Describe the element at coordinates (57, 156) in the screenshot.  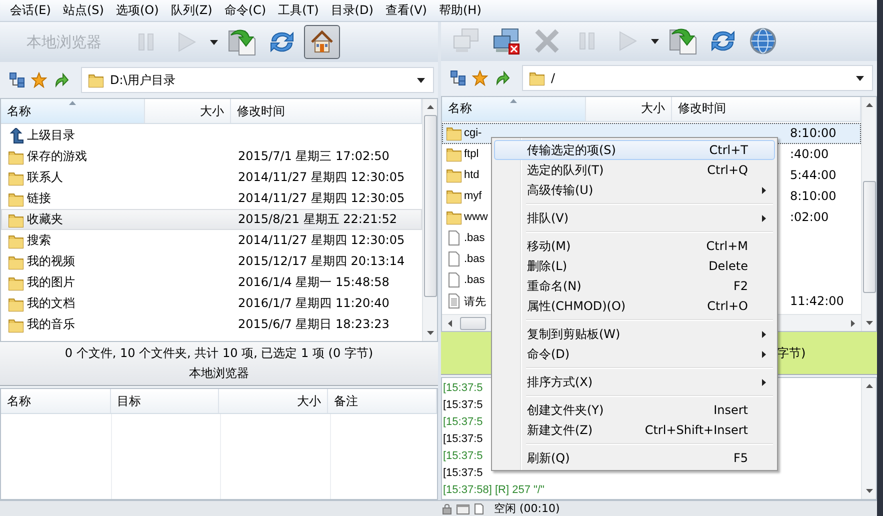
I see `file-name: 保存的游戏` at that location.